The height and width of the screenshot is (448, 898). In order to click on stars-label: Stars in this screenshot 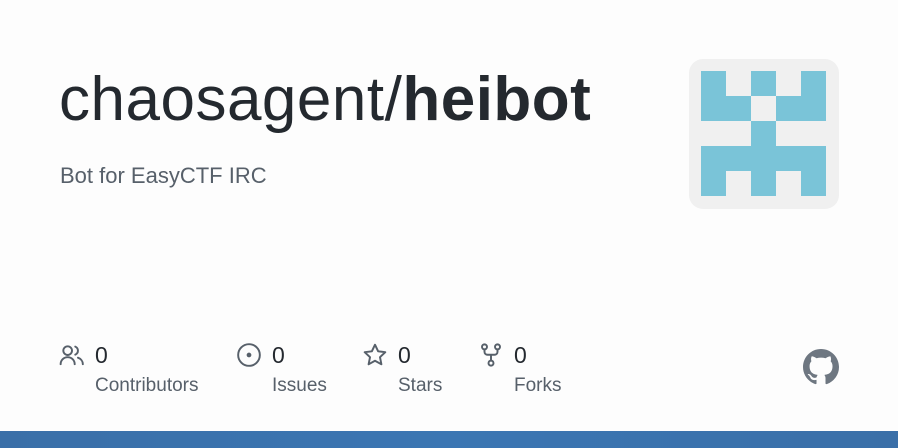, I will do `click(420, 385)`.